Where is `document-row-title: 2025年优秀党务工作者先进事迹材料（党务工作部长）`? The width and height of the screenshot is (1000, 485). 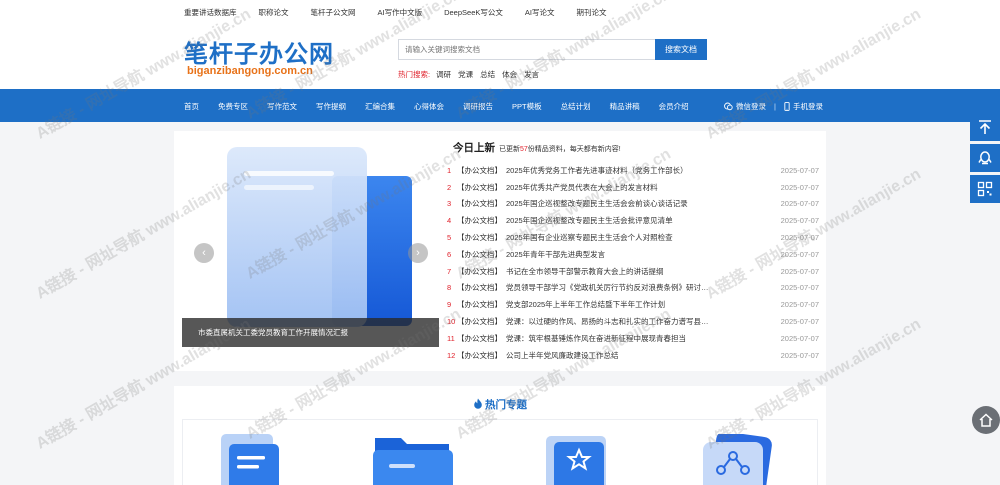
document-row-title: 2025年优秀党务工作者先进事迹材料（党务工作部长） is located at coordinates (634, 170).